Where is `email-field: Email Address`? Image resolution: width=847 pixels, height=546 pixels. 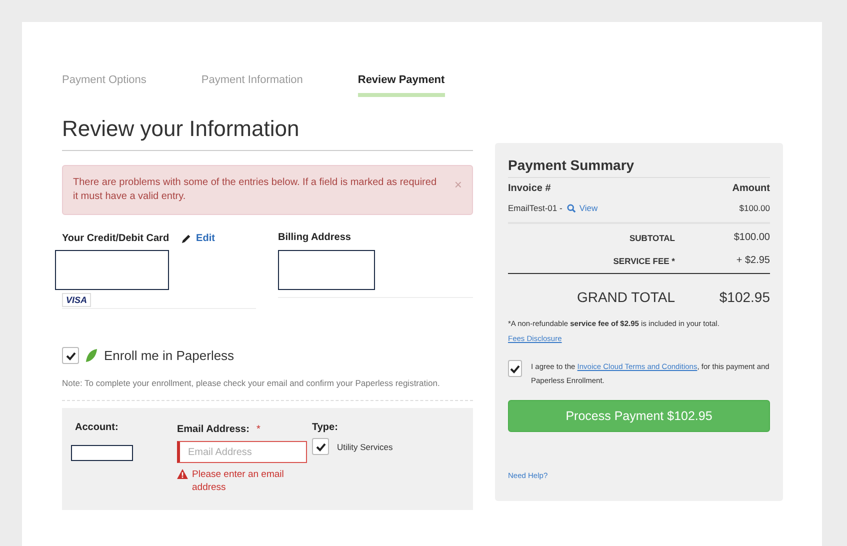
email-field: Email Address is located at coordinates (242, 452).